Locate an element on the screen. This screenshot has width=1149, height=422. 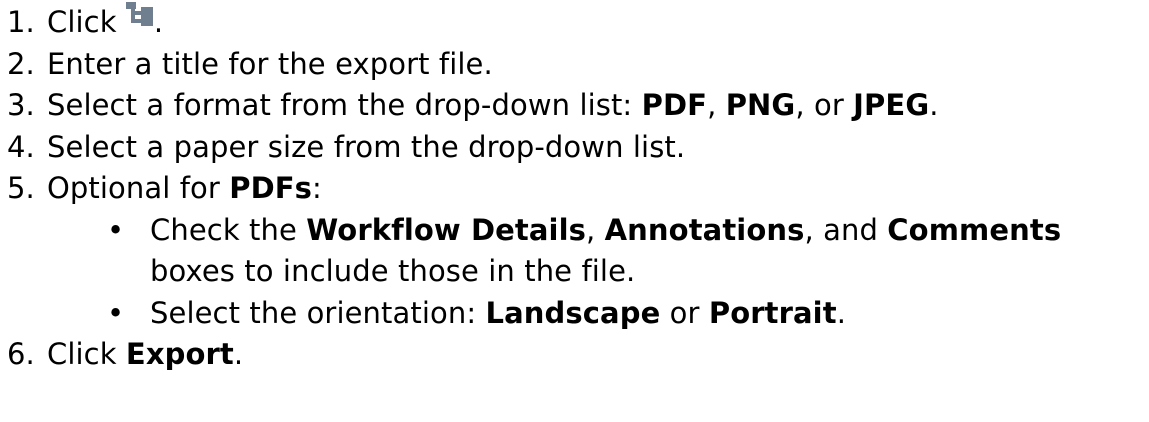
comments-label: Comments is located at coordinates (974, 229).